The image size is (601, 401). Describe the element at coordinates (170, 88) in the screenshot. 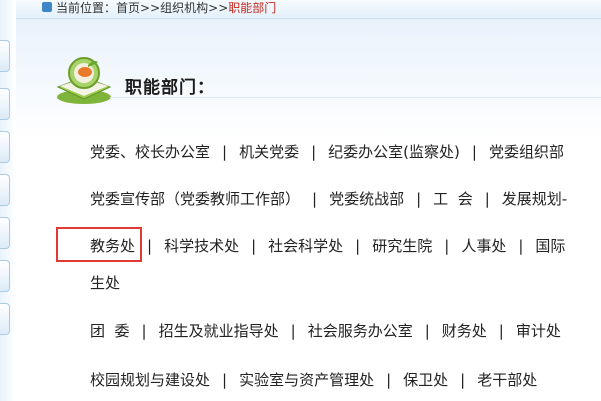

I see `section-title: 职能部门：` at that location.